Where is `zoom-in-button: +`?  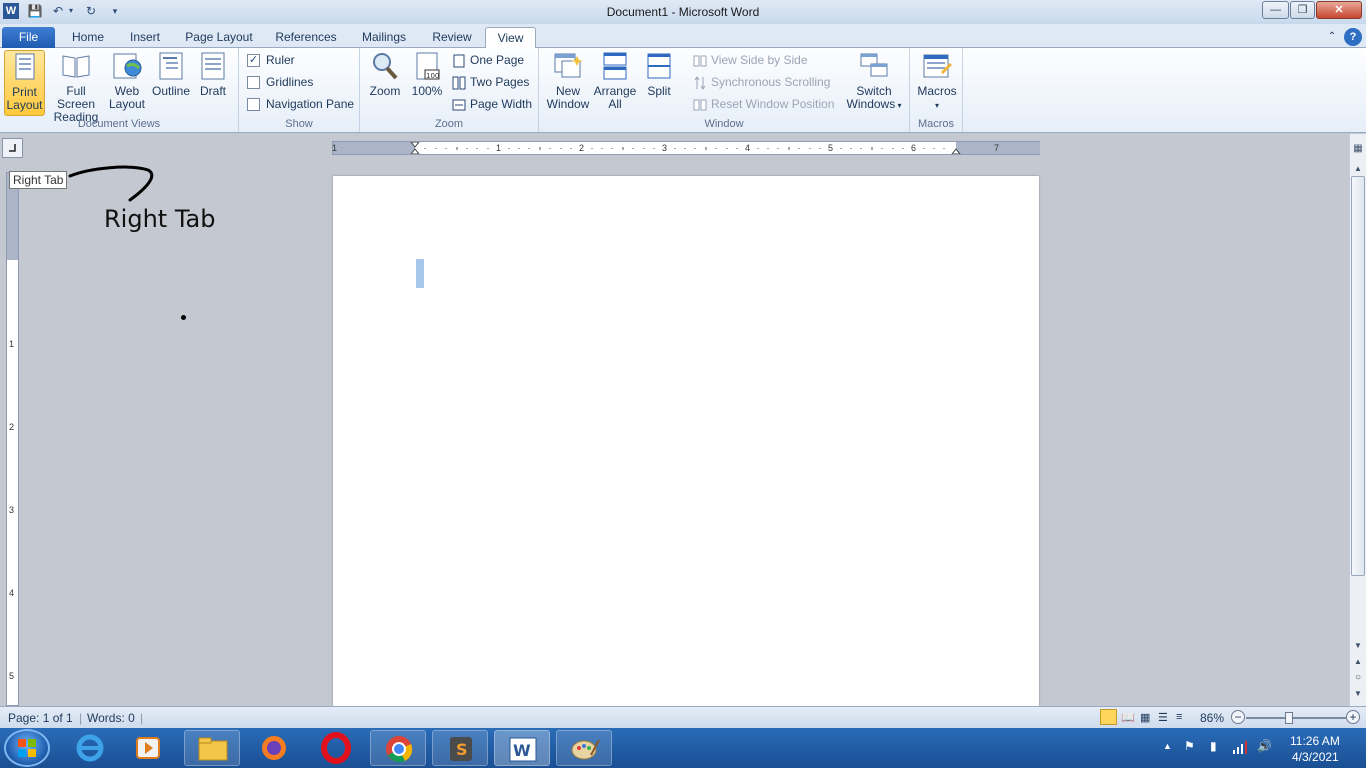 zoom-in-button: + is located at coordinates (1353, 717).